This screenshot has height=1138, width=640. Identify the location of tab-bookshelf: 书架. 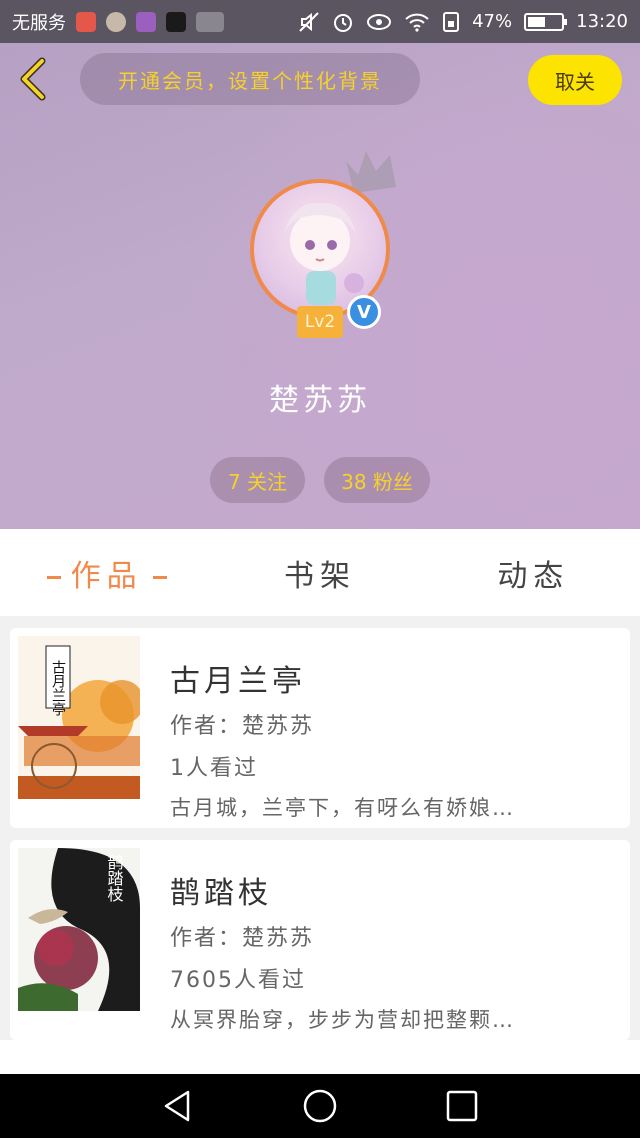
(319, 573).